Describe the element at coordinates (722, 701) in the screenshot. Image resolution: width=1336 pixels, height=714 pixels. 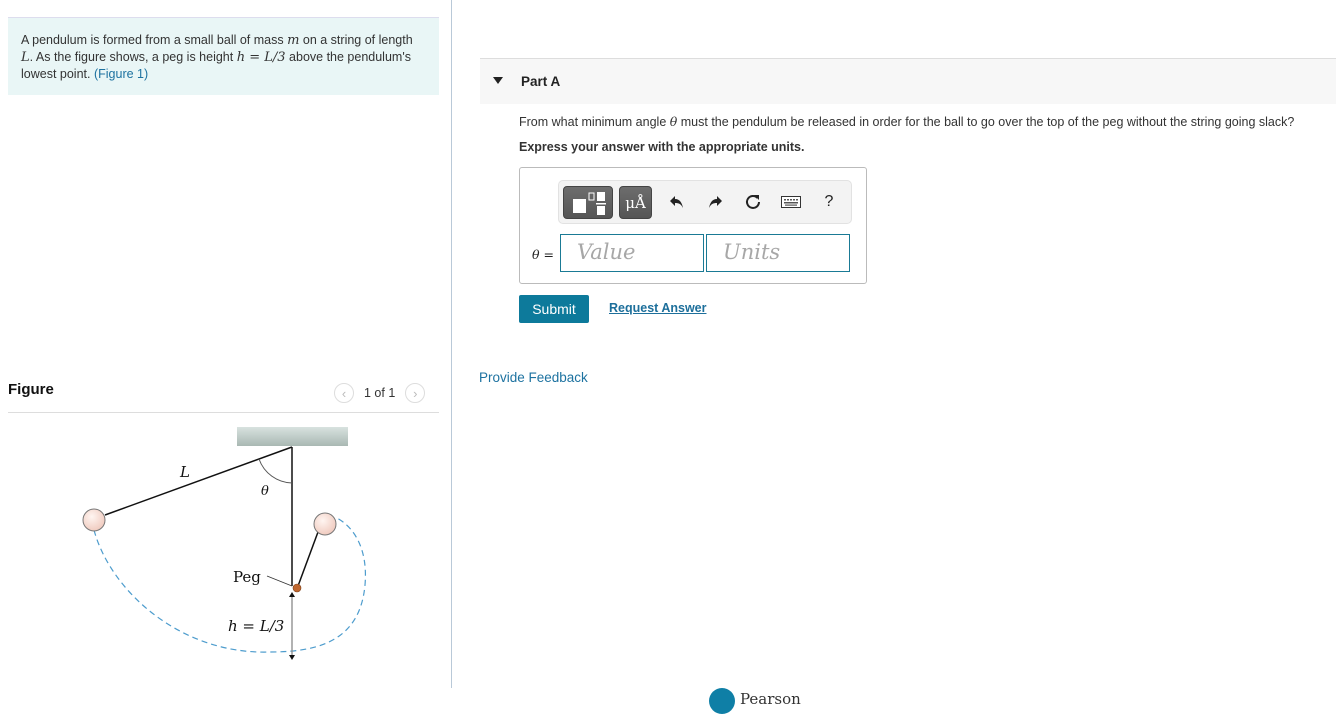
I see `pearson-logo-icon` at that location.